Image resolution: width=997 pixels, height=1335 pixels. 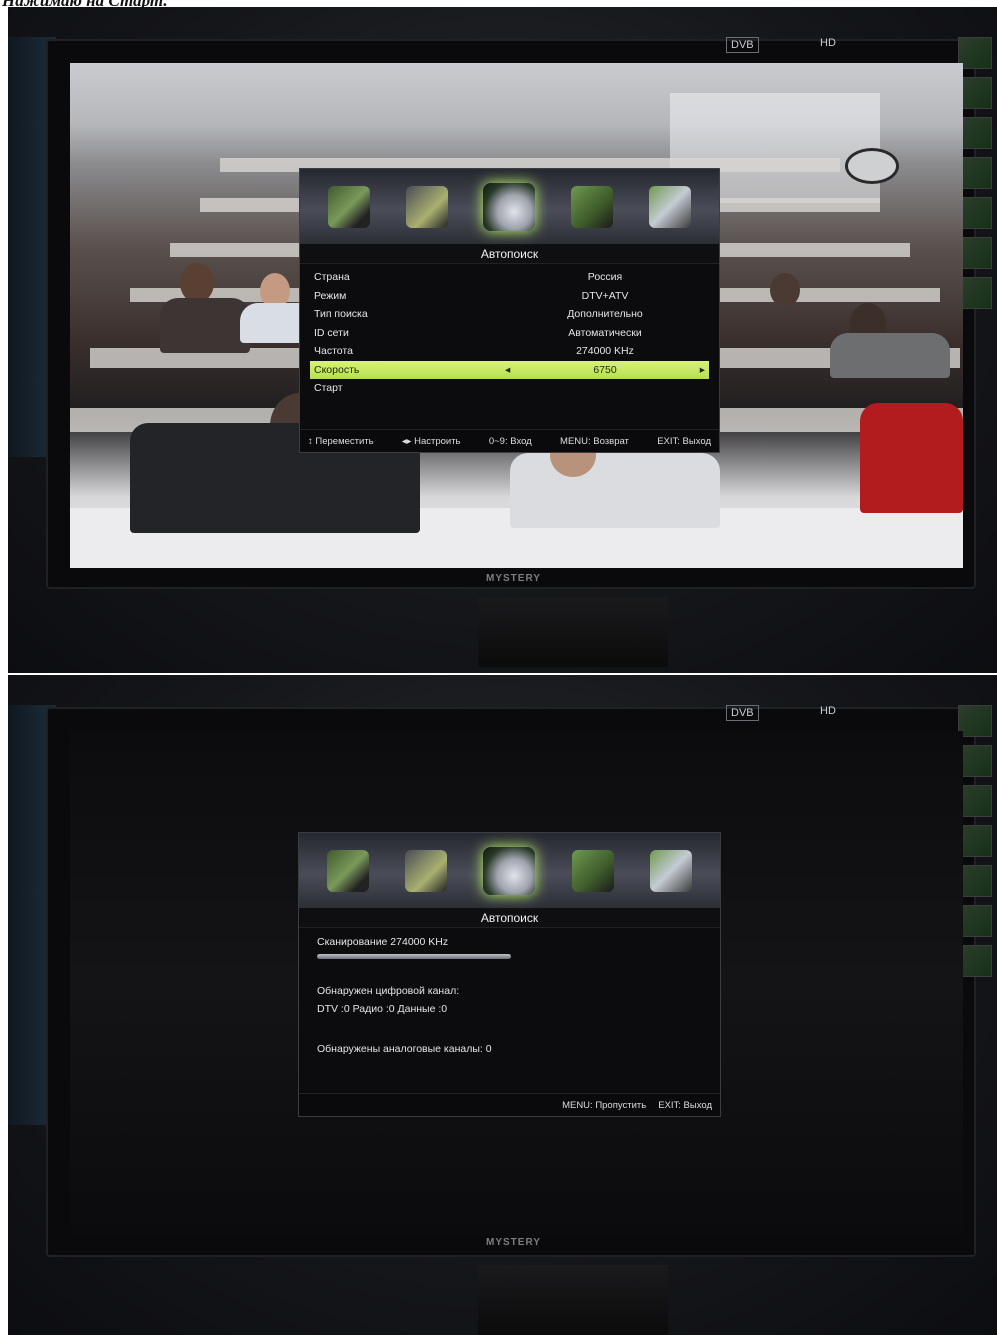 What do you see at coordinates (605, 388) in the screenshot?
I see `row-value` at bounding box center [605, 388].